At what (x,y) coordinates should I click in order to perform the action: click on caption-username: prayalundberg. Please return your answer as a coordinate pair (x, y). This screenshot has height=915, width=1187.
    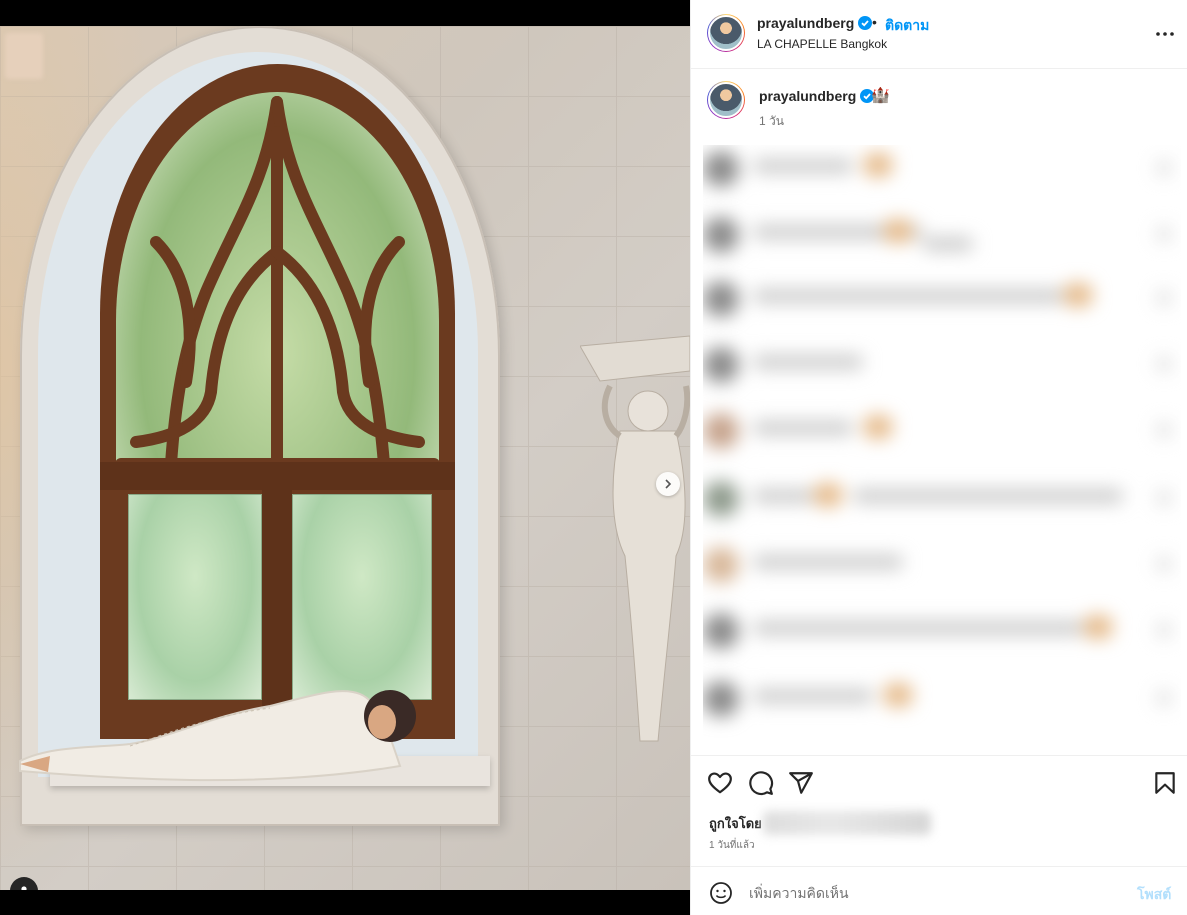
    Looking at the image, I should click on (817, 96).